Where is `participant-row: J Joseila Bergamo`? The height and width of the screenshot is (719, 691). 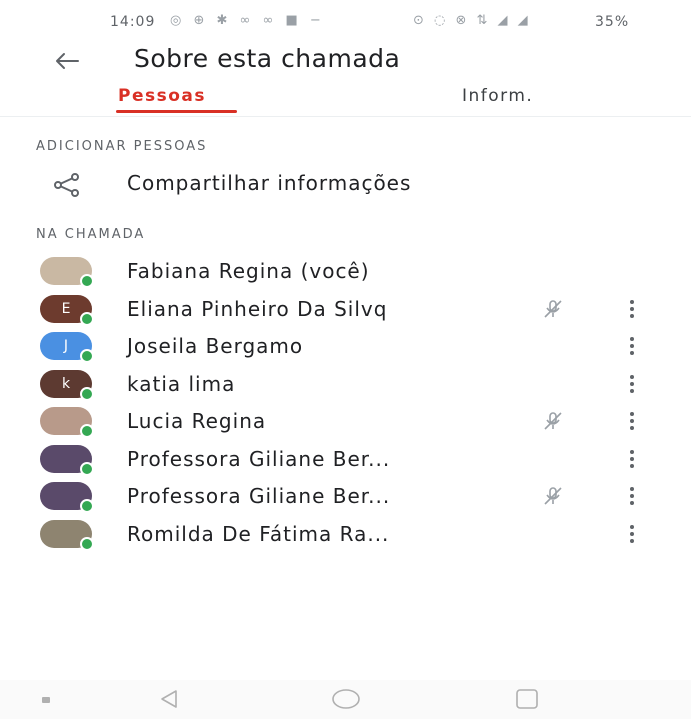
participant-row: J Joseila Bergamo is located at coordinates (345, 346).